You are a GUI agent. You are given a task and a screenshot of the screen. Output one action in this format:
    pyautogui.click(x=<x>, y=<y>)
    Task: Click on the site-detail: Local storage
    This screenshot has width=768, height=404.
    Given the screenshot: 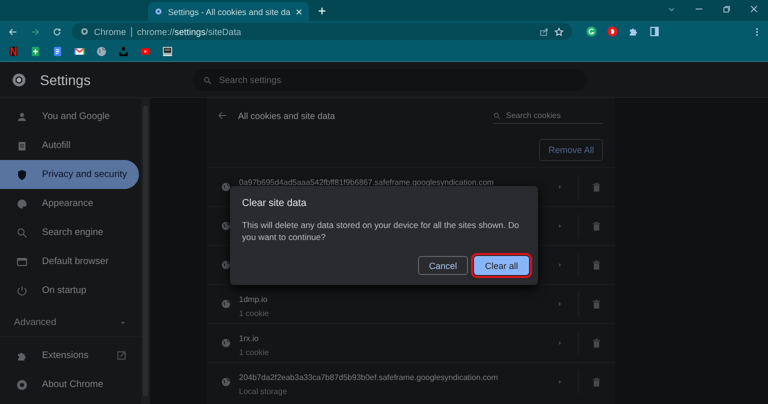 What is the action you would take?
    pyautogui.click(x=263, y=391)
    